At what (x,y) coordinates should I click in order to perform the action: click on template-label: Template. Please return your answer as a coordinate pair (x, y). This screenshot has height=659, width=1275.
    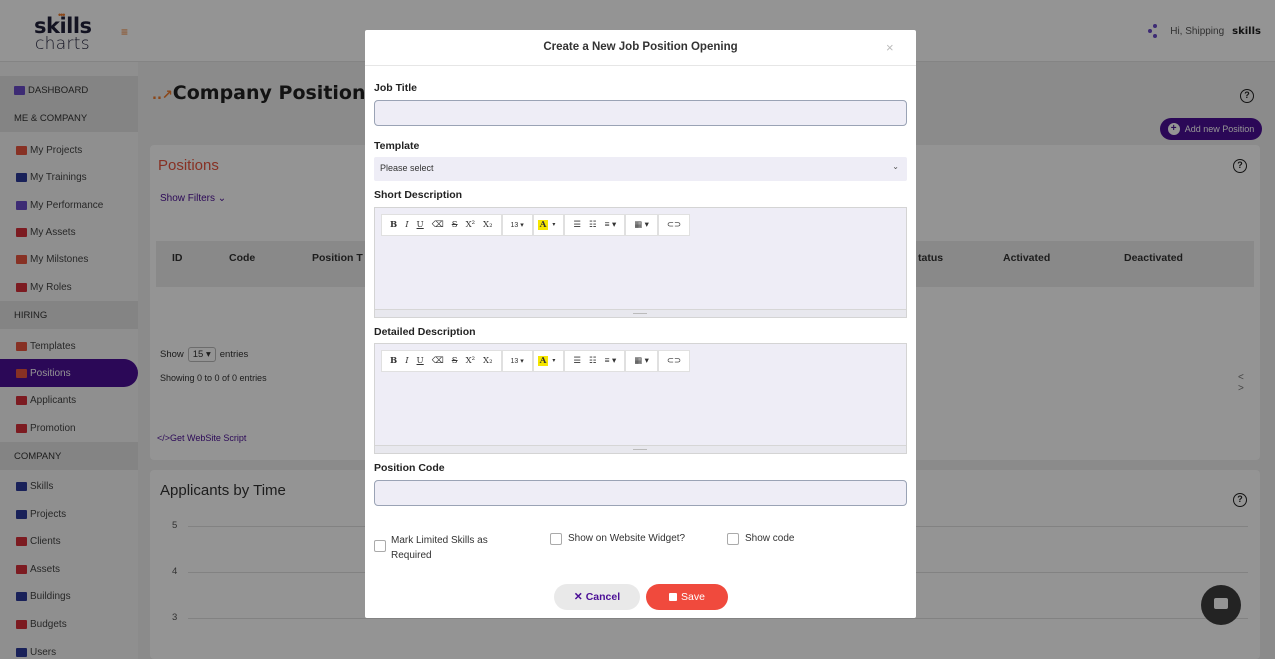
    Looking at the image, I should click on (397, 146).